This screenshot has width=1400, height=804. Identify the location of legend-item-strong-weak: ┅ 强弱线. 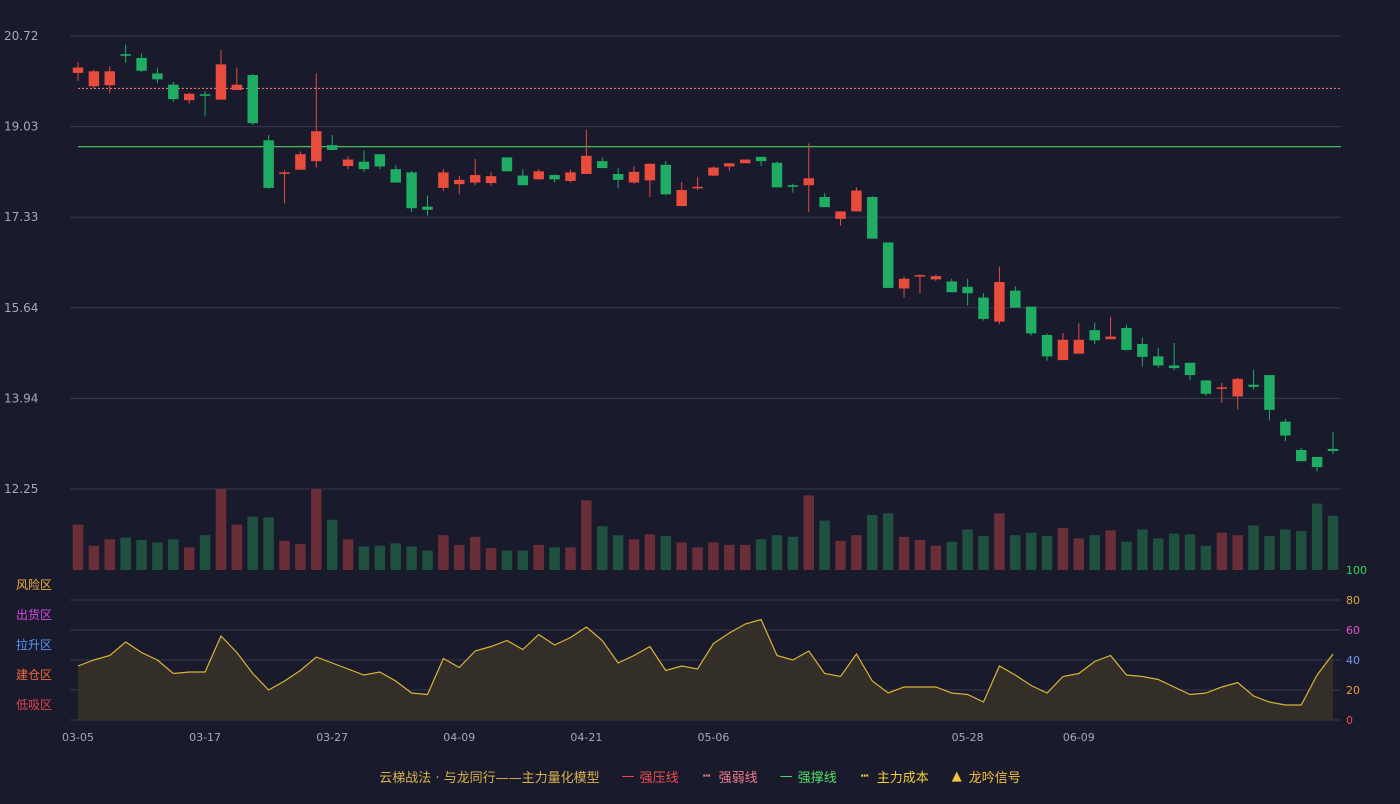
(729, 776).